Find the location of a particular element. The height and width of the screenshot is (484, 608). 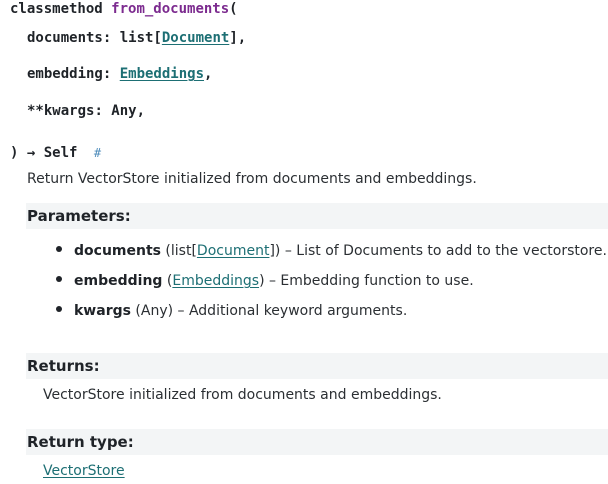

param-name: documents is located at coordinates (65, 38).